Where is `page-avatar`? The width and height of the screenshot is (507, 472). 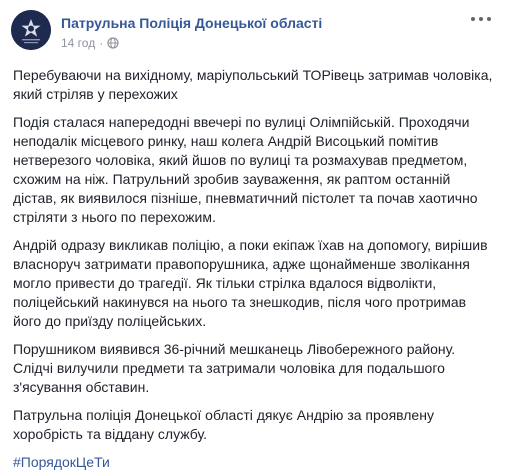 page-avatar is located at coordinates (31, 30).